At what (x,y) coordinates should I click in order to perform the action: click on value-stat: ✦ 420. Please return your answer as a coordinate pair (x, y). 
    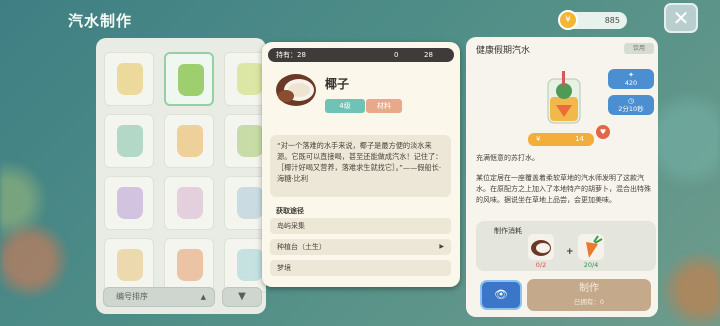
    Looking at the image, I should click on (631, 79).